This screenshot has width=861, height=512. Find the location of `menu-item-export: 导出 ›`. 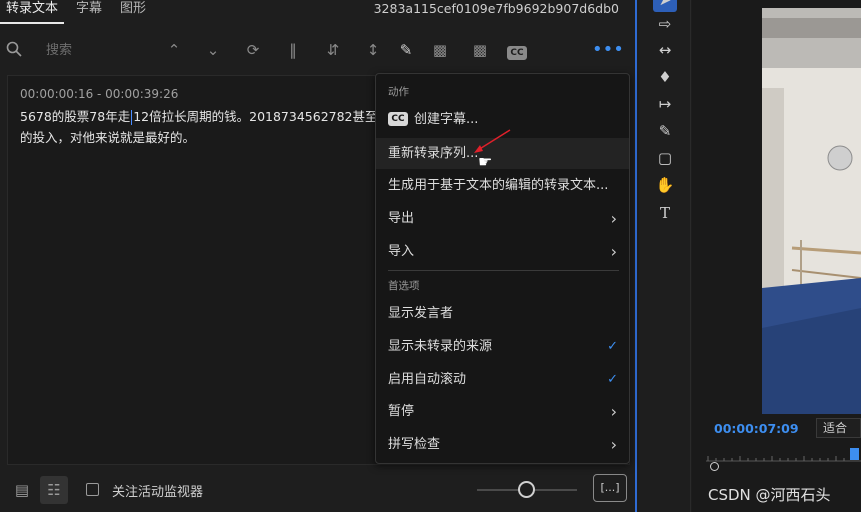

menu-item-export: 导出 › is located at coordinates (502, 218).